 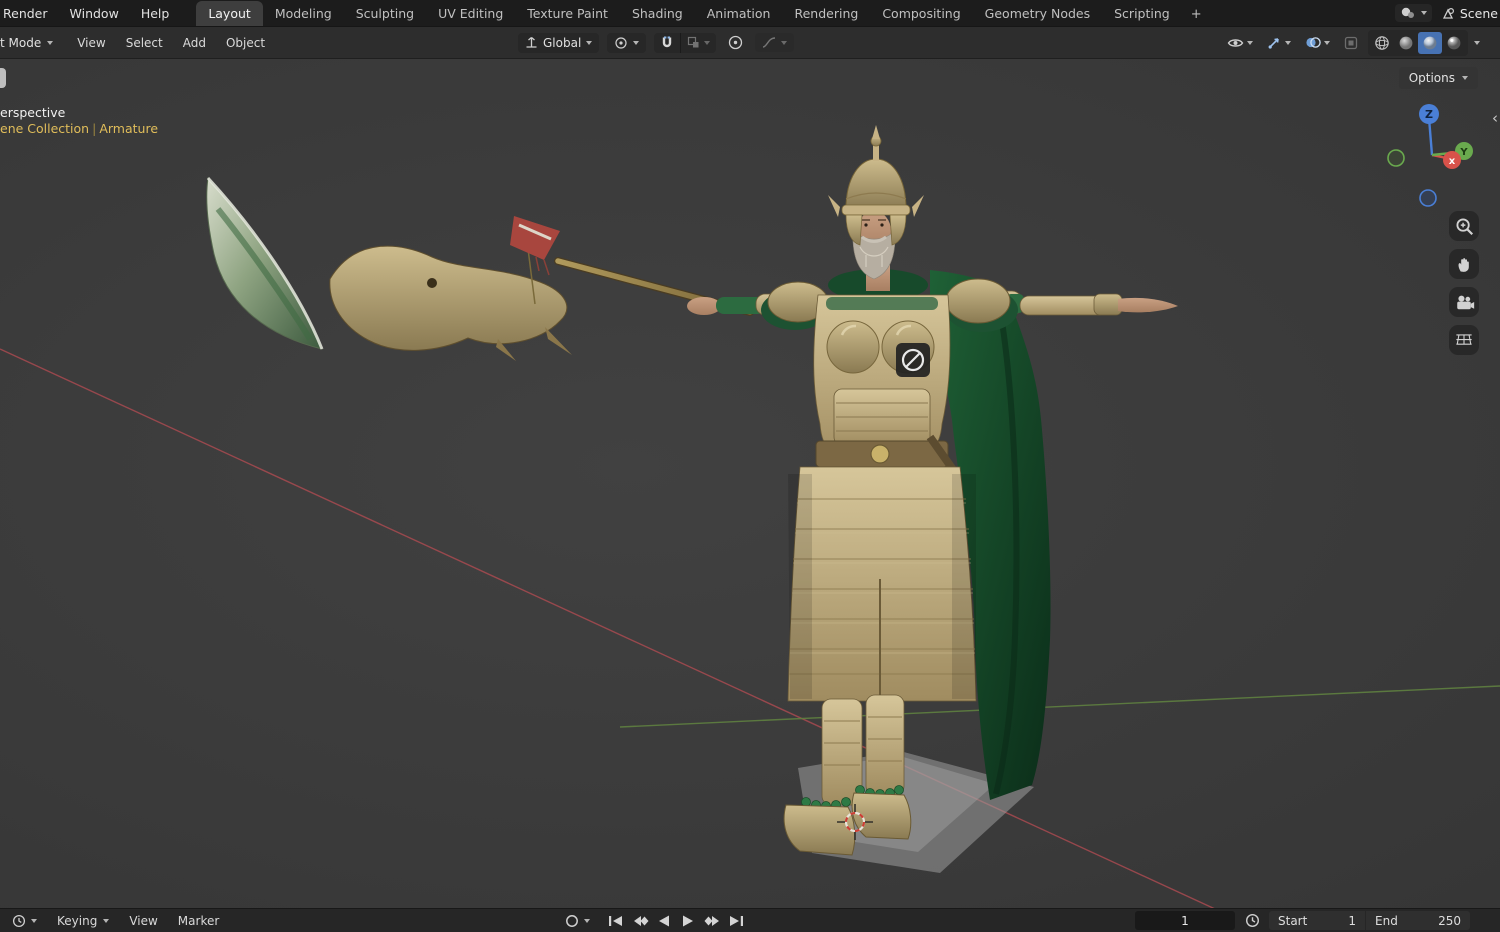 I want to click on tab-uv-editing: UV Editing, so click(x=470, y=13).